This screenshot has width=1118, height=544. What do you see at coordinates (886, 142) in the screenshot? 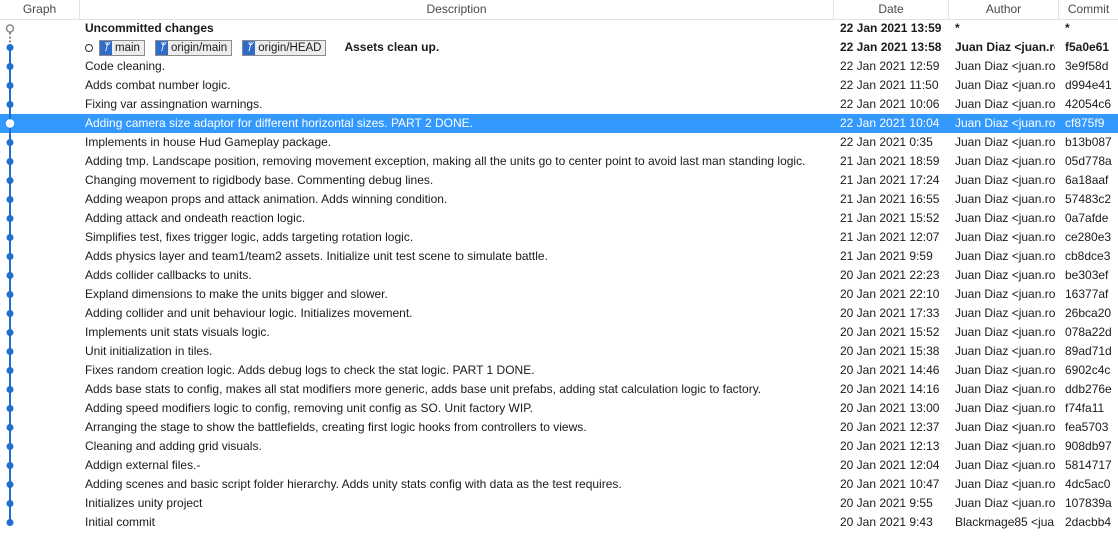
I see `commit-date: 22 Jan 2021 0:35` at bounding box center [886, 142].